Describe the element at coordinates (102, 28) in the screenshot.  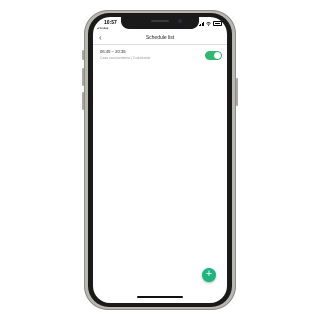
I see `status-back-to-app: ◂ Szukaj` at that location.